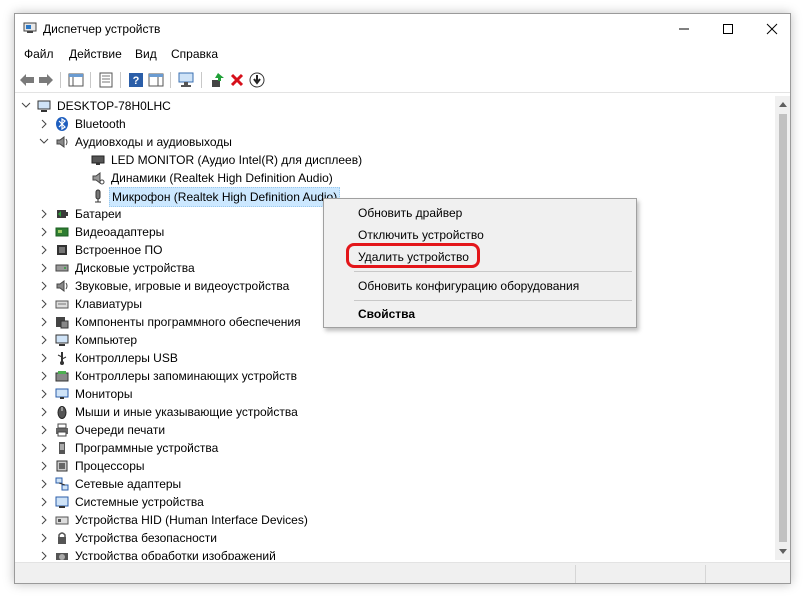 Image resolution: width=807 pixels, height=598 pixels. Describe the element at coordinates (102, 29) in the screenshot. I see `window-title: Диспетчер устройств` at that location.